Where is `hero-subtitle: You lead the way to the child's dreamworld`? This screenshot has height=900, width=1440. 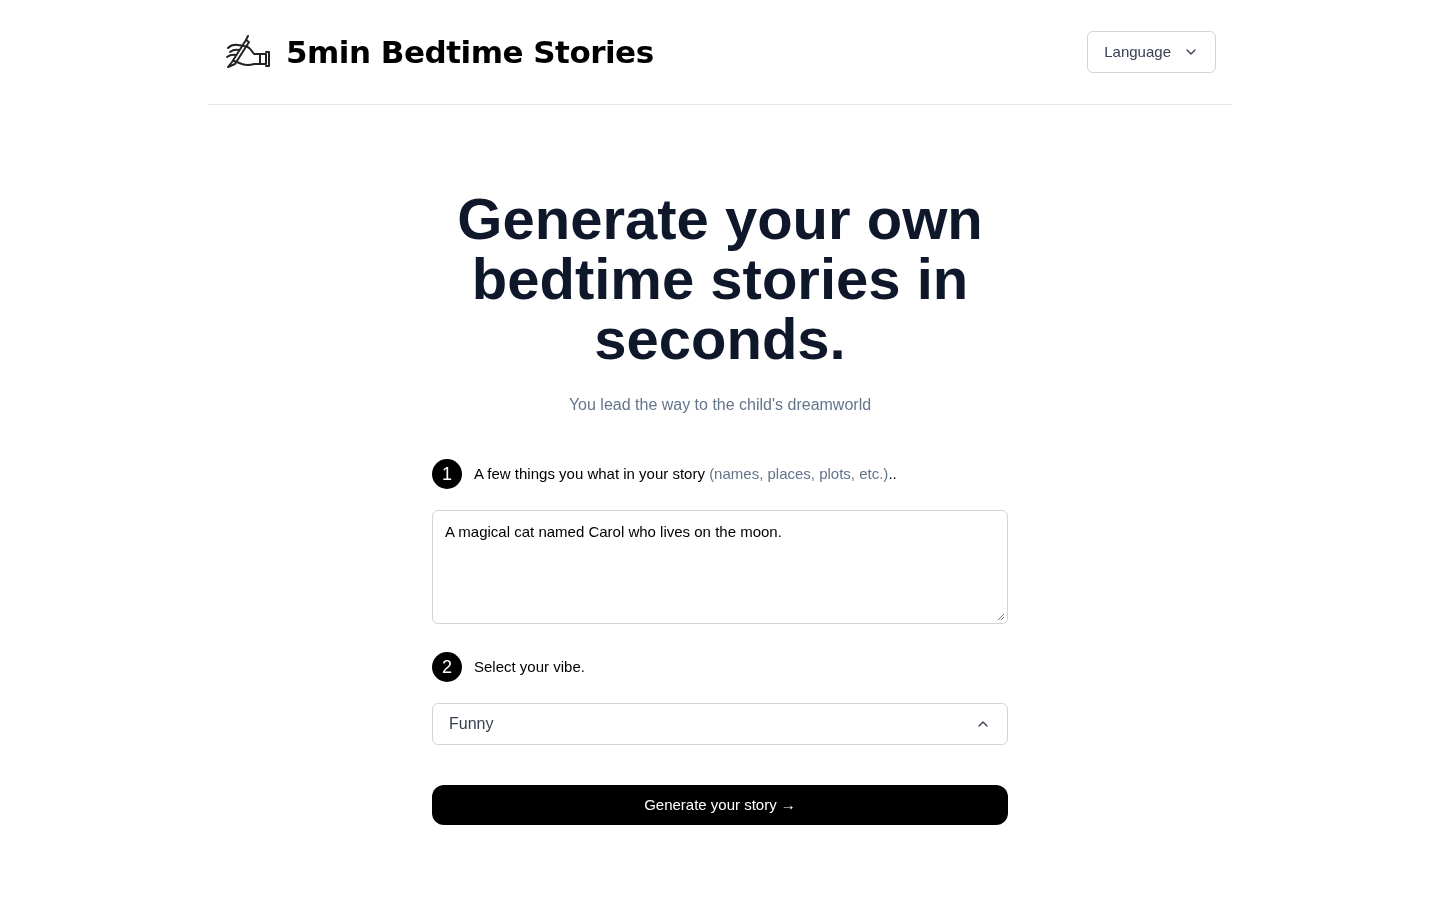
hero-subtitle: You lead the way to the child's dreamworld is located at coordinates (720, 405).